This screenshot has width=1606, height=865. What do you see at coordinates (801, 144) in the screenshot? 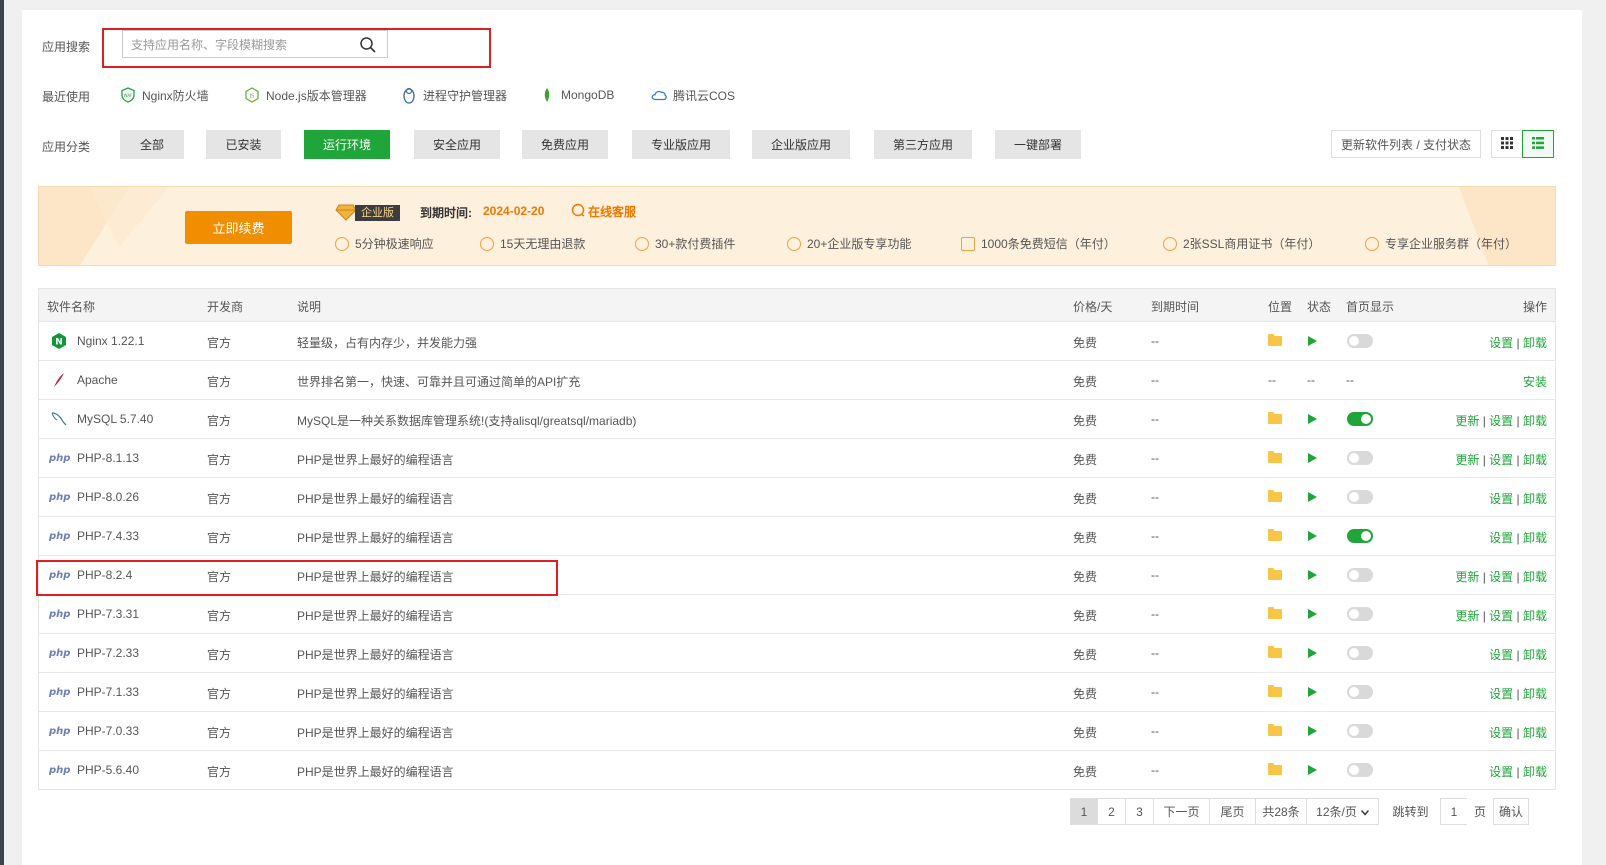
I see `category-enterprise: 企业版应用` at bounding box center [801, 144].